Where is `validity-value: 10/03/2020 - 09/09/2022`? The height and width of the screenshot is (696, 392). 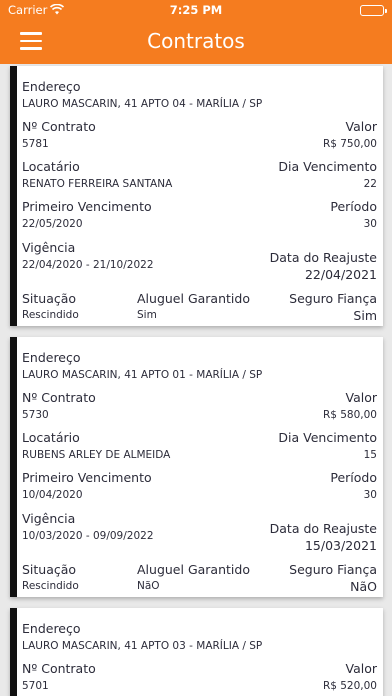 validity-value: 10/03/2020 - 09/09/2022 is located at coordinates (88, 536).